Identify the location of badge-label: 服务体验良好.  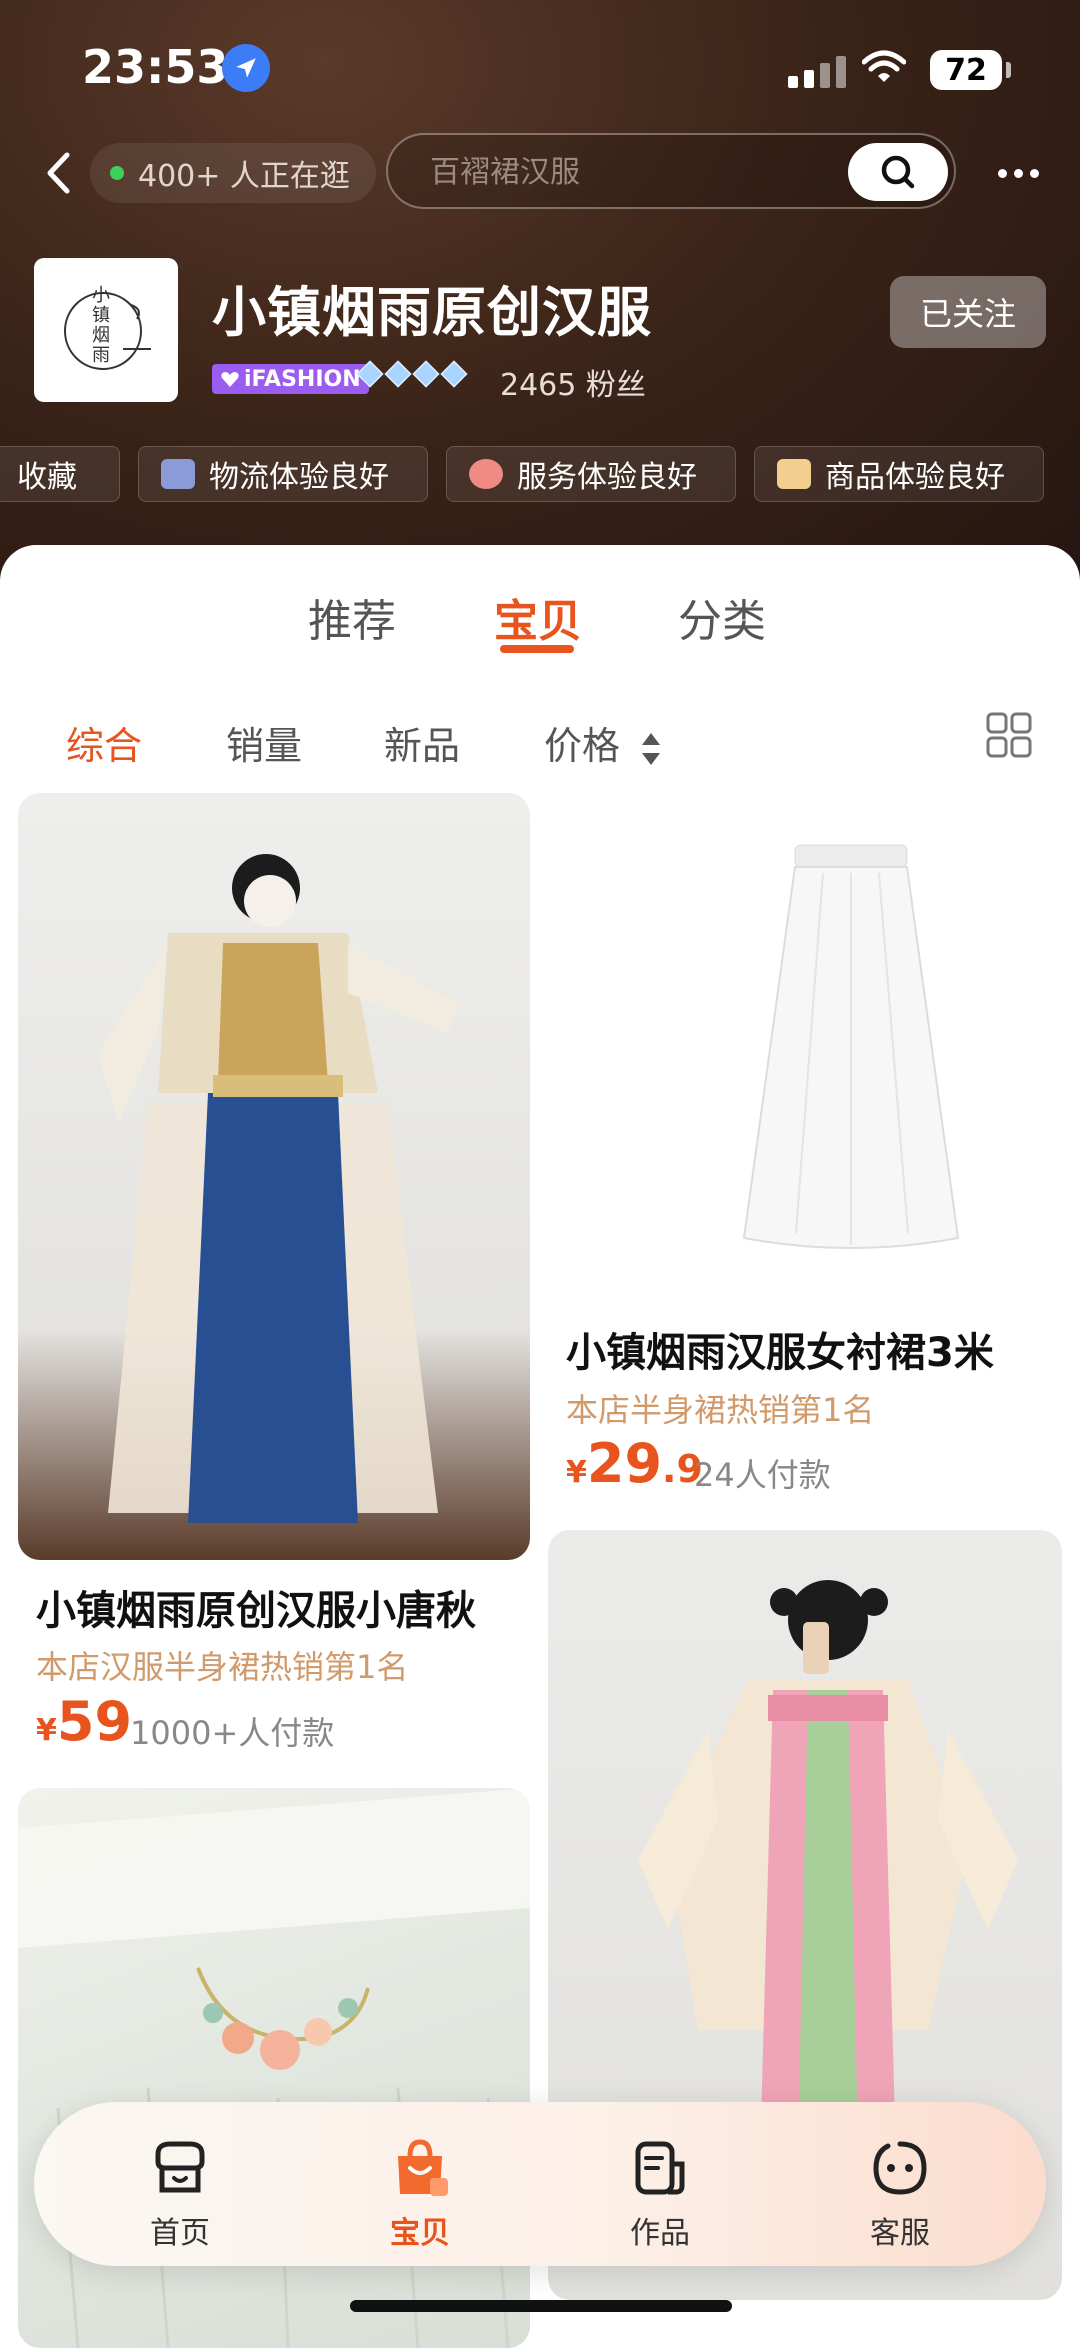
(607, 477).